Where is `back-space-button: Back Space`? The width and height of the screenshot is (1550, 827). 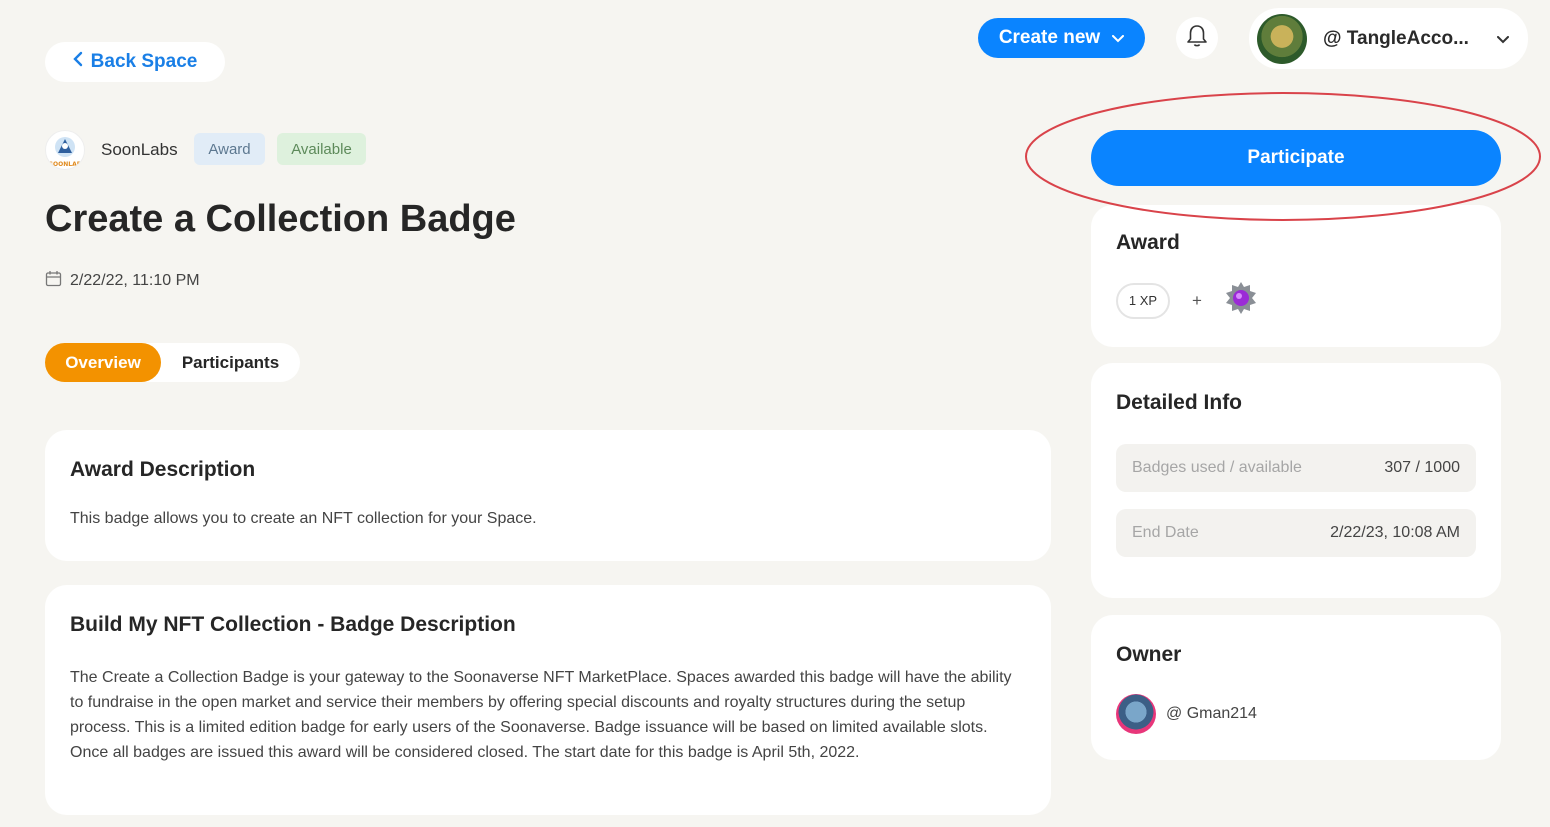 back-space-button: Back Space is located at coordinates (135, 62).